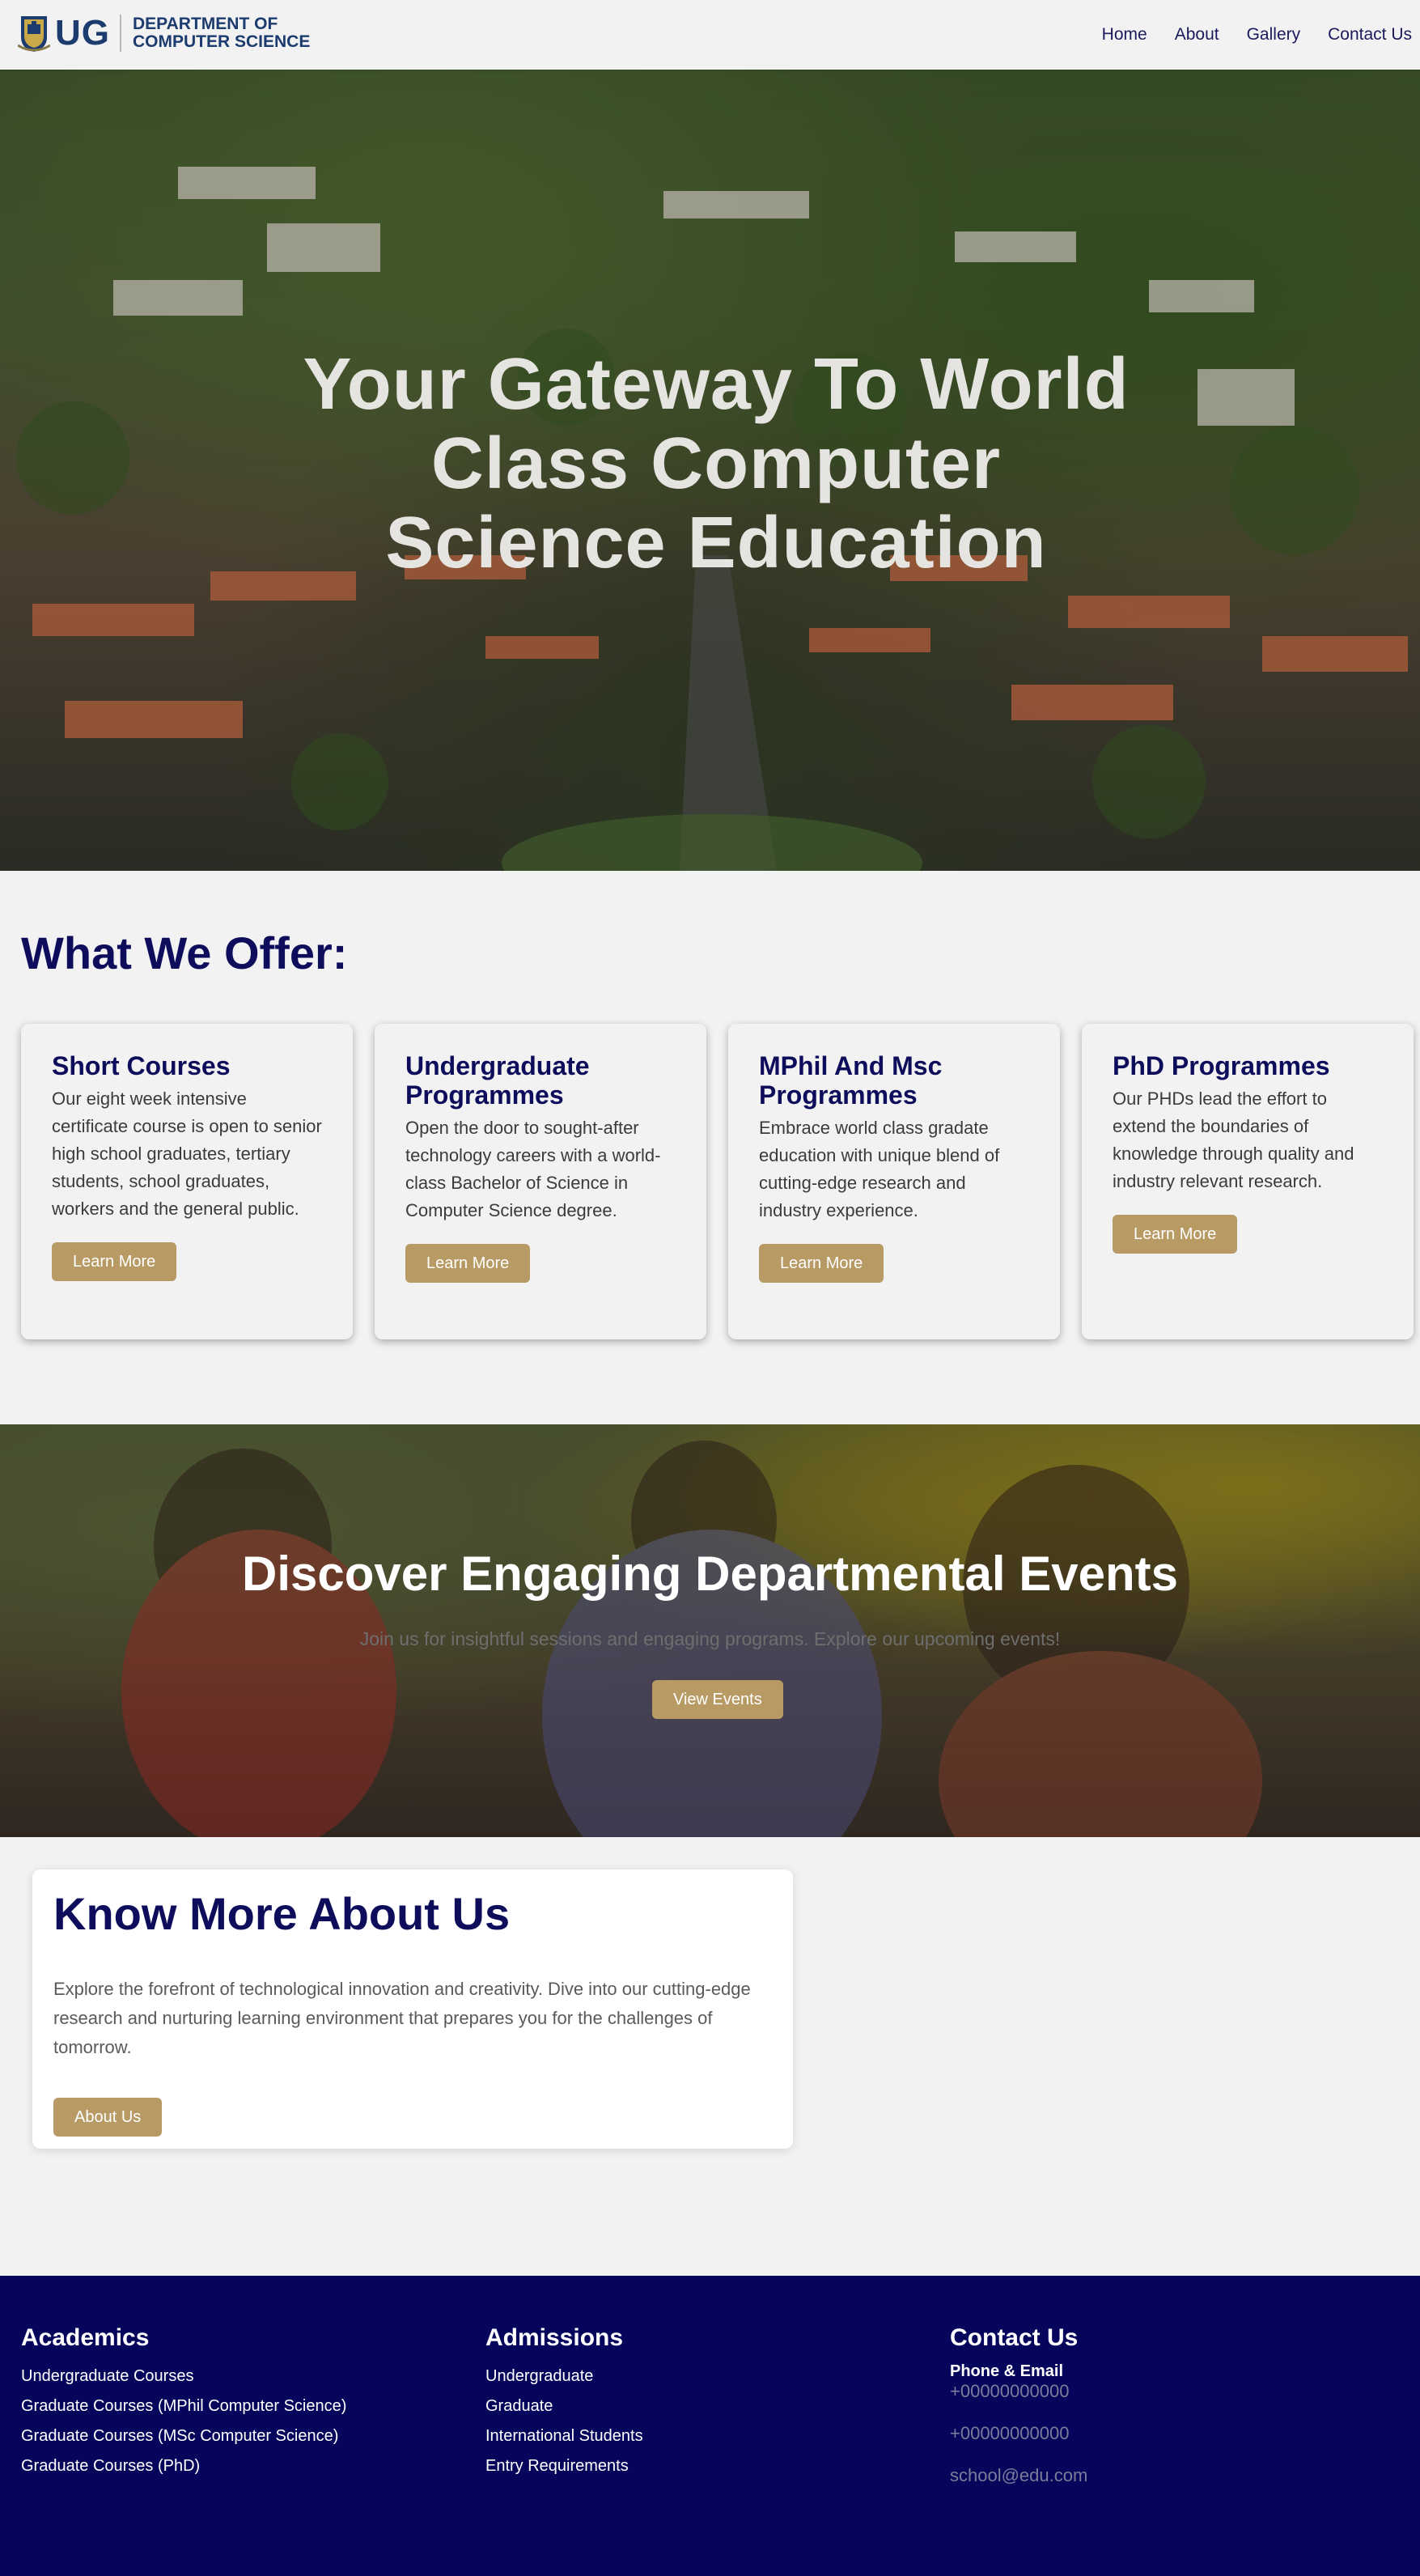  Describe the element at coordinates (184, 2466) in the screenshot. I see `footer-link: Graduate Courses (PhD)` at that location.